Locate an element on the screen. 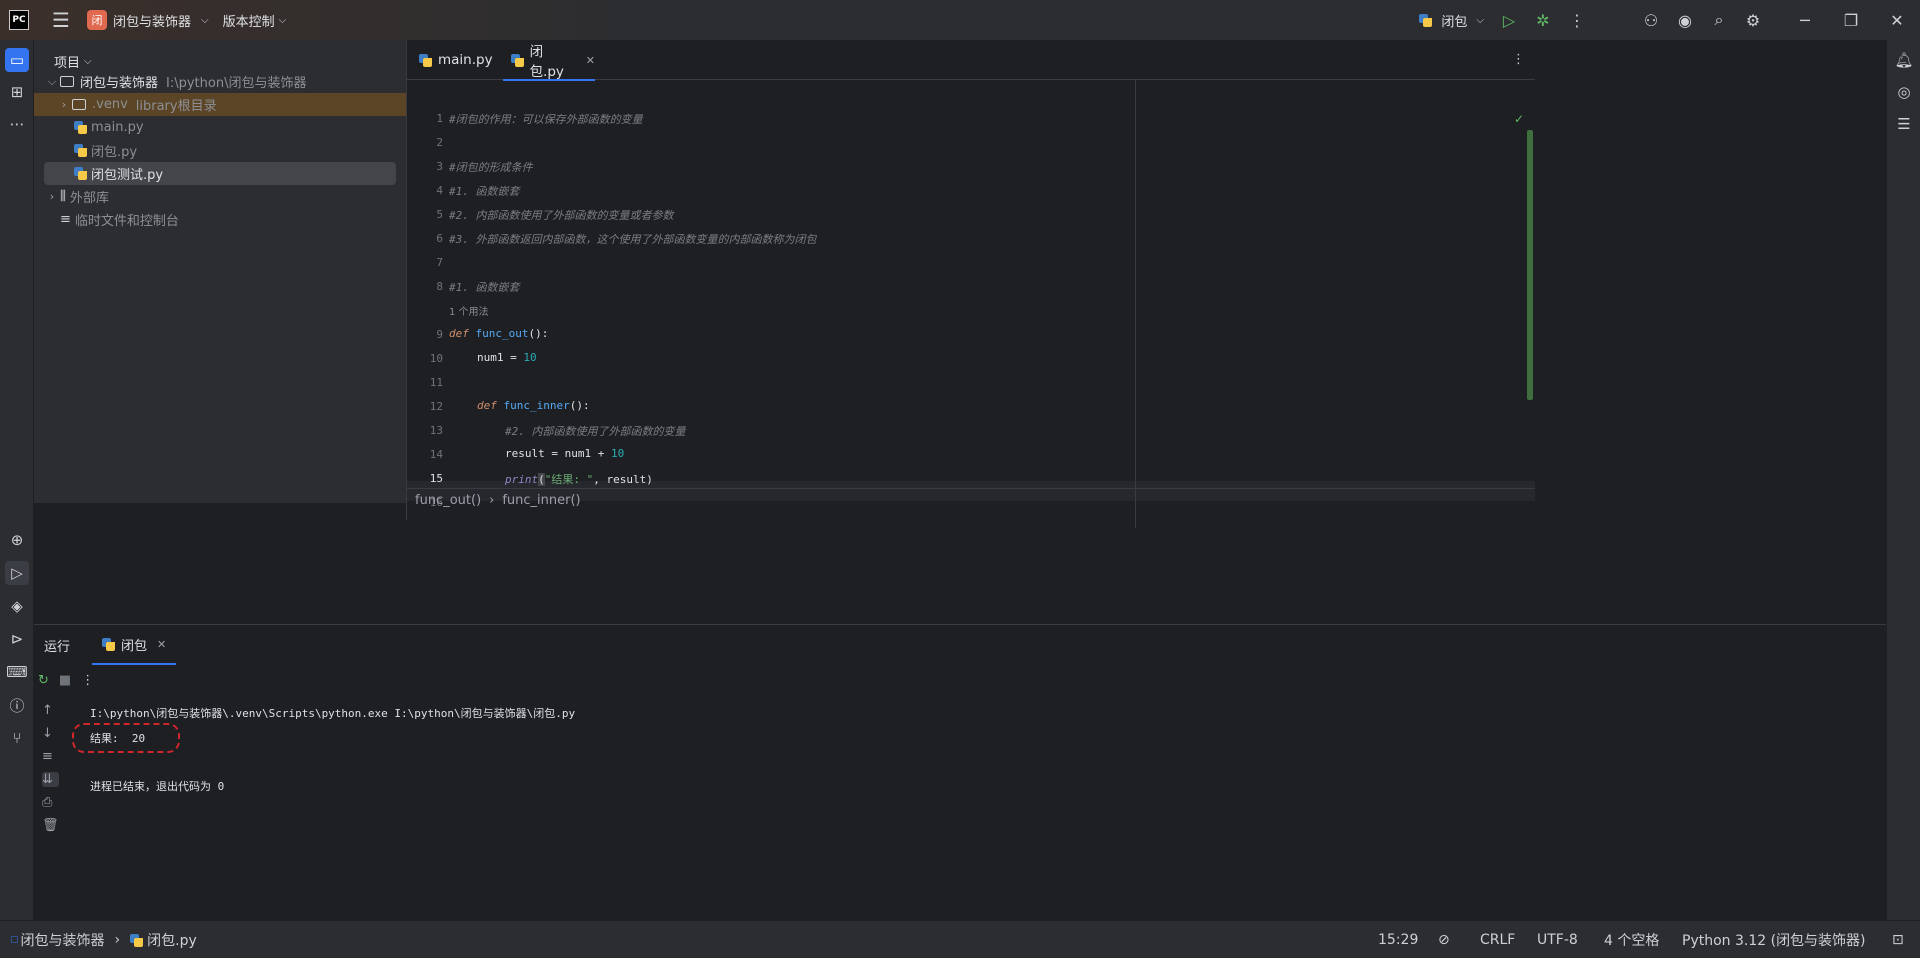  more-tools-icon: ⋯ is located at coordinates (17, 124).